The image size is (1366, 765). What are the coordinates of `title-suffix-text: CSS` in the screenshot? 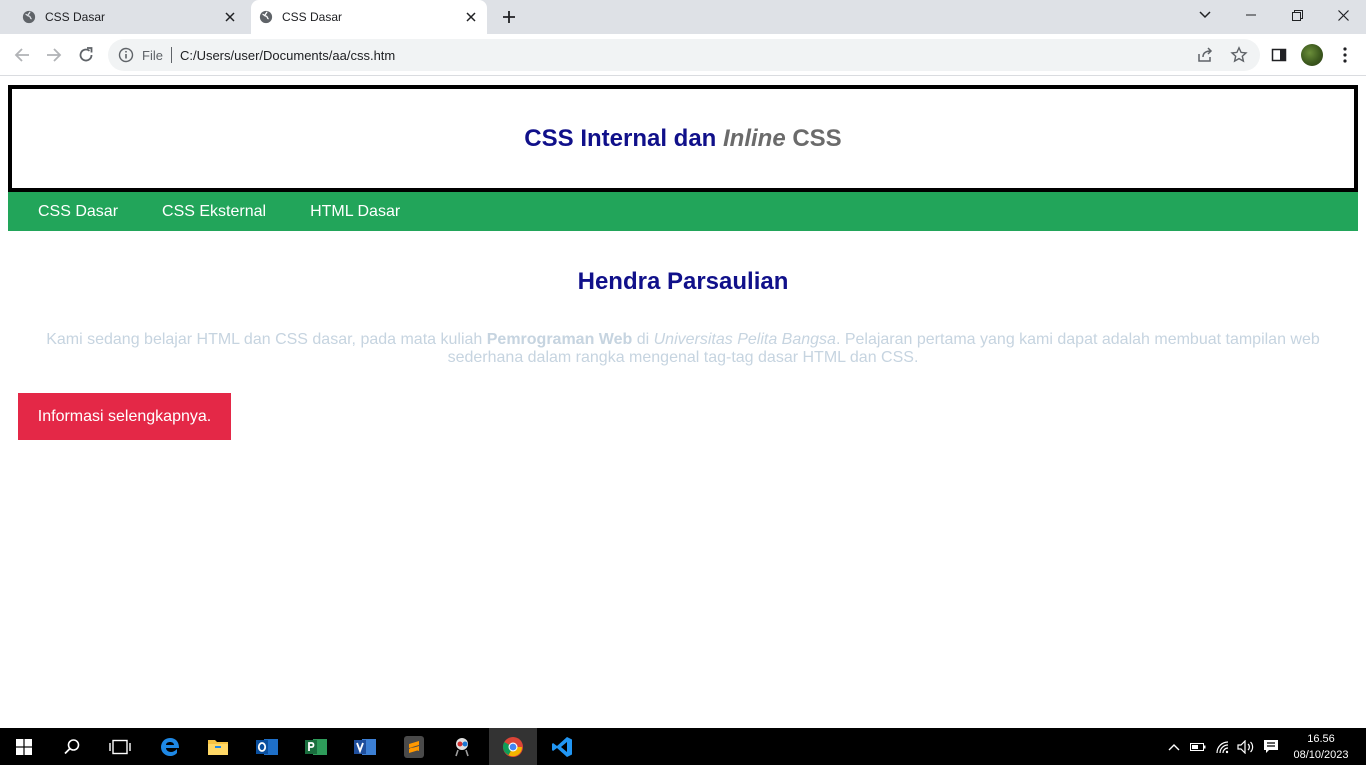 It's located at (813, 138).